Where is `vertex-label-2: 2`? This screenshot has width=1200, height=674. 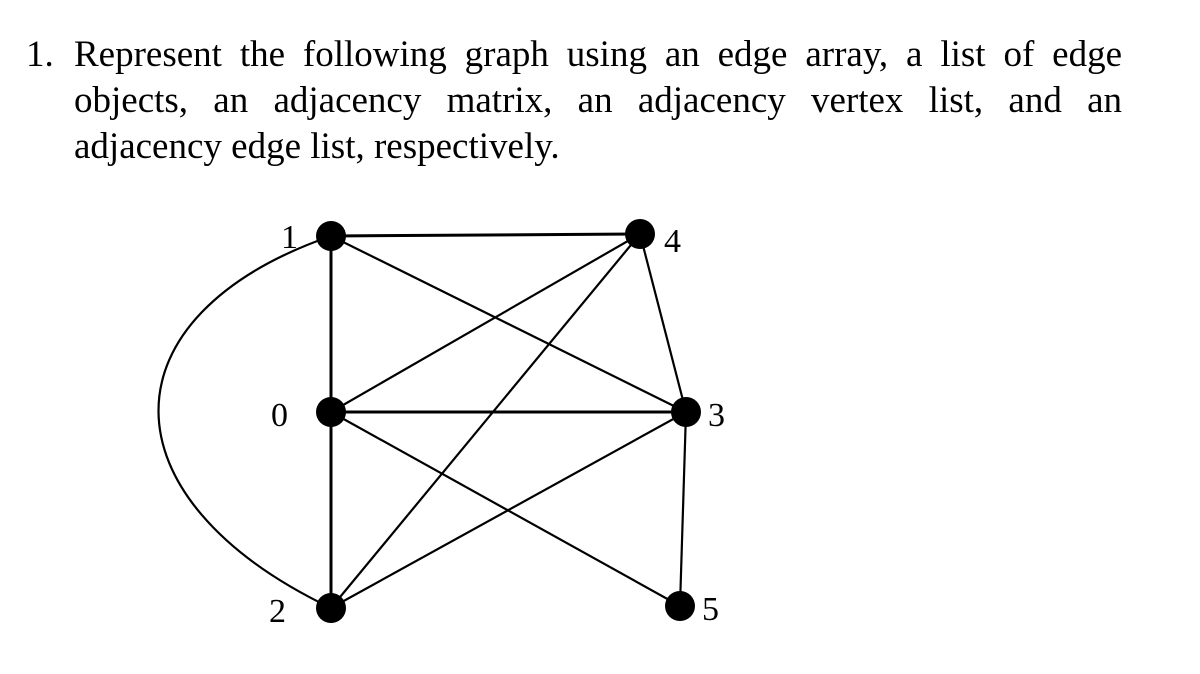
vertex-label-2: 2 is located at coordinates (277, 611).